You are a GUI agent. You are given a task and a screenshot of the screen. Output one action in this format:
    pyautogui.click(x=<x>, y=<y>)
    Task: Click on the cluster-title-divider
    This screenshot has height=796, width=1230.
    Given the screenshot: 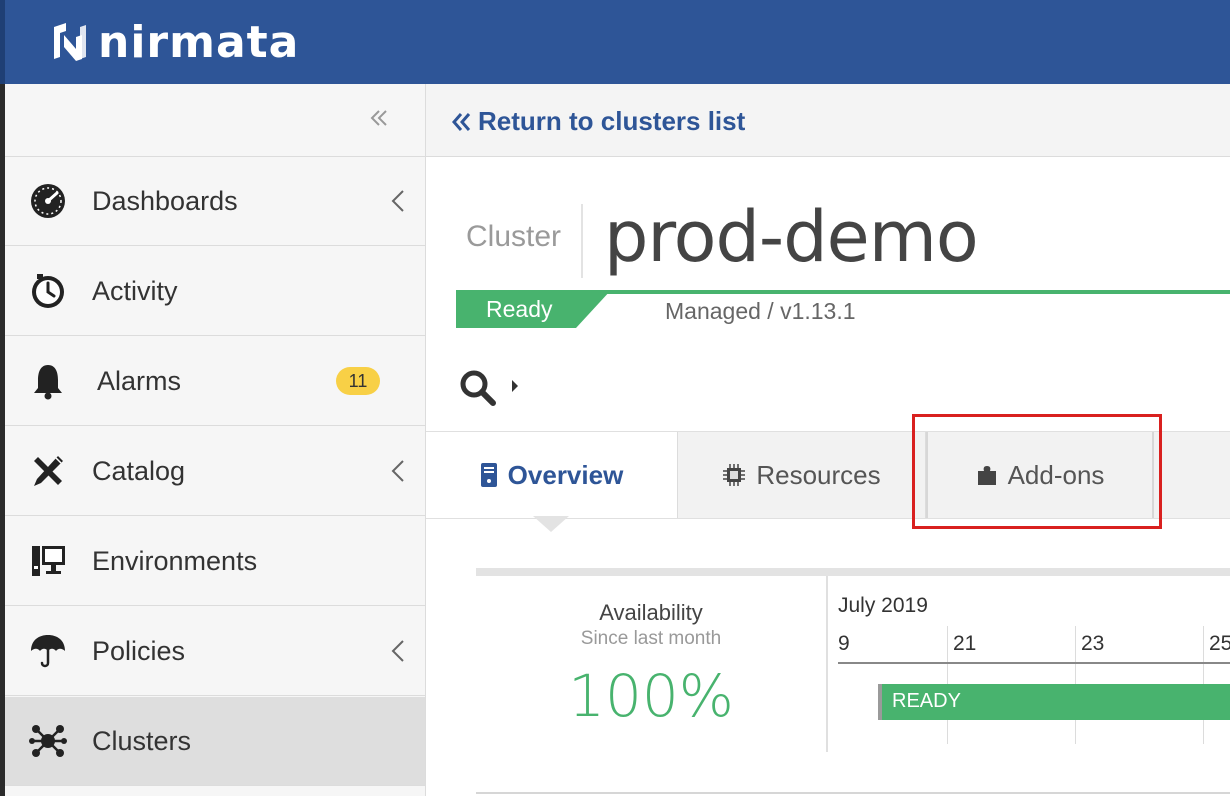 What is the action you would take?
    pyautogui.click(x=582, y=241)
    